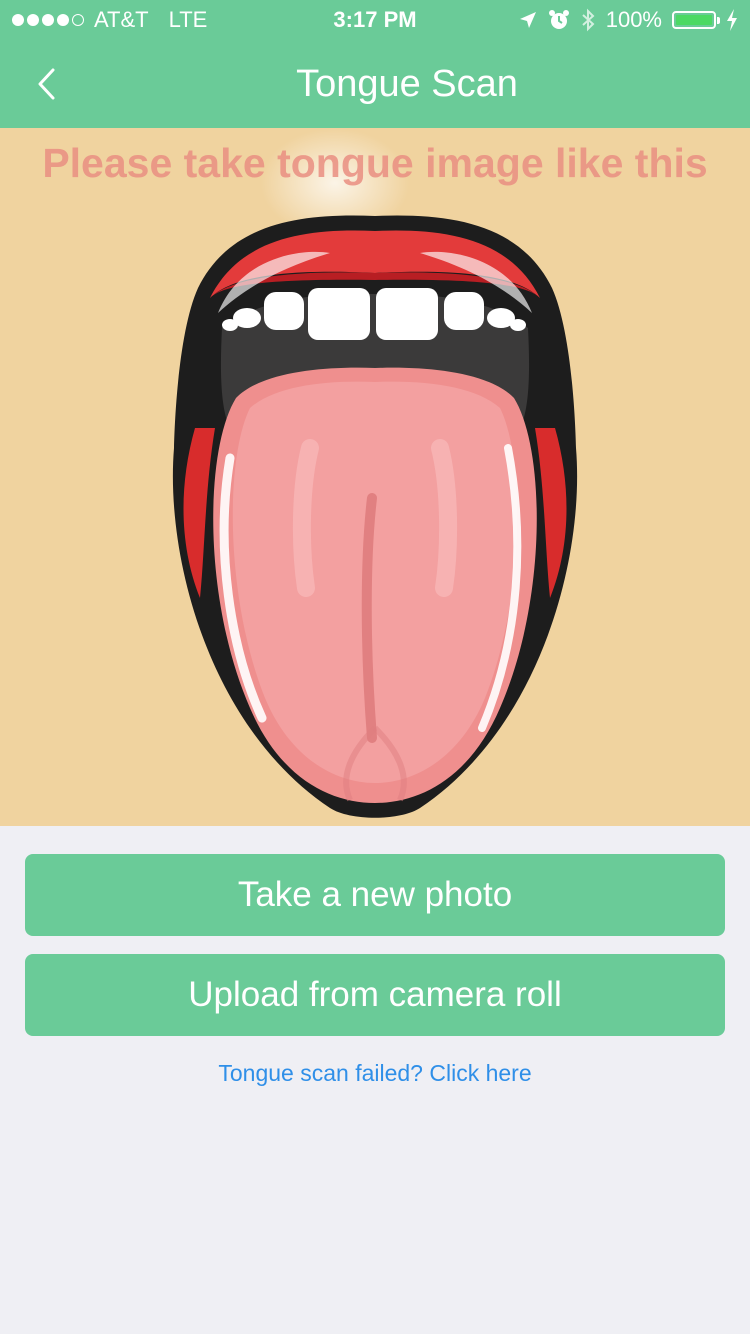  I want to click on bluetooth-icon, so click(588, 20).